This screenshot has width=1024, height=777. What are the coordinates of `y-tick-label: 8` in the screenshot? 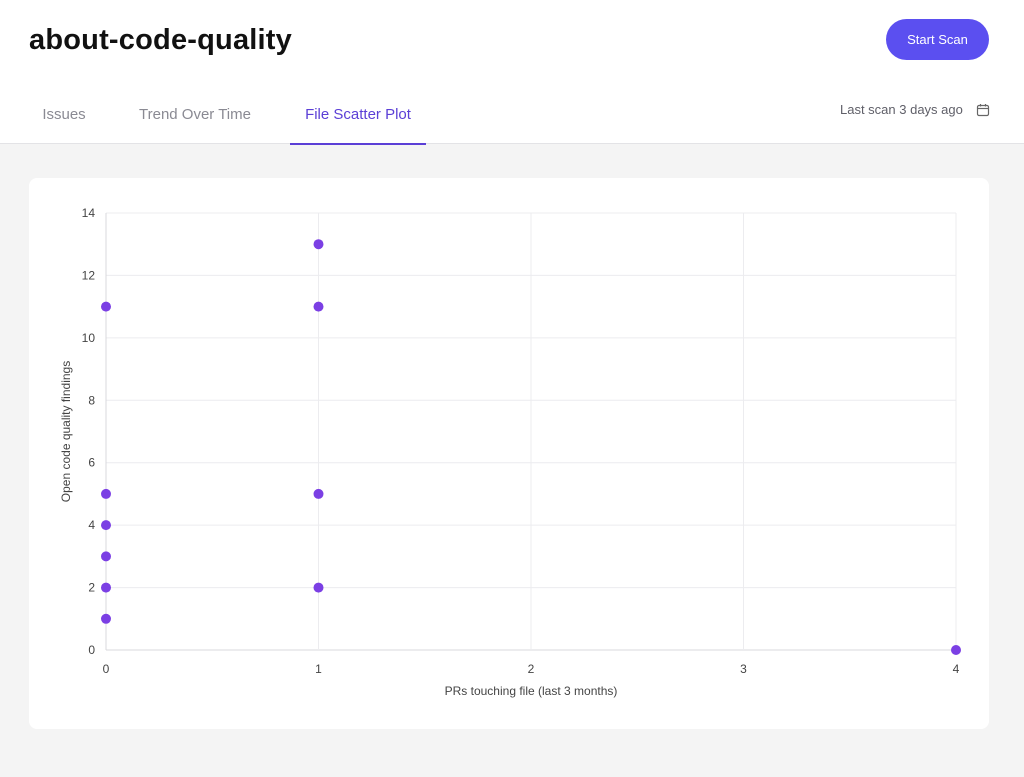 It's located at (91, 400).